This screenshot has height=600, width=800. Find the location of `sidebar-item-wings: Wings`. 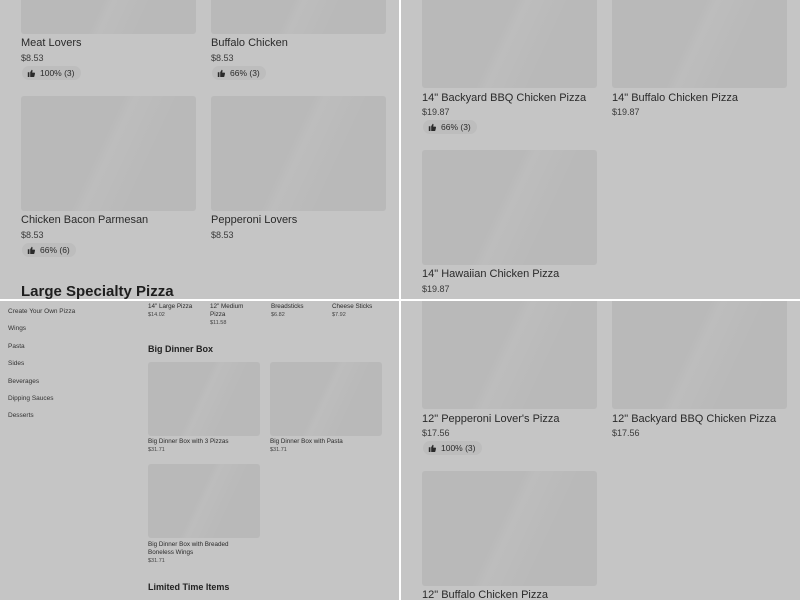

sidebar-item-wings: Wings is located at coordinates (17, 328).